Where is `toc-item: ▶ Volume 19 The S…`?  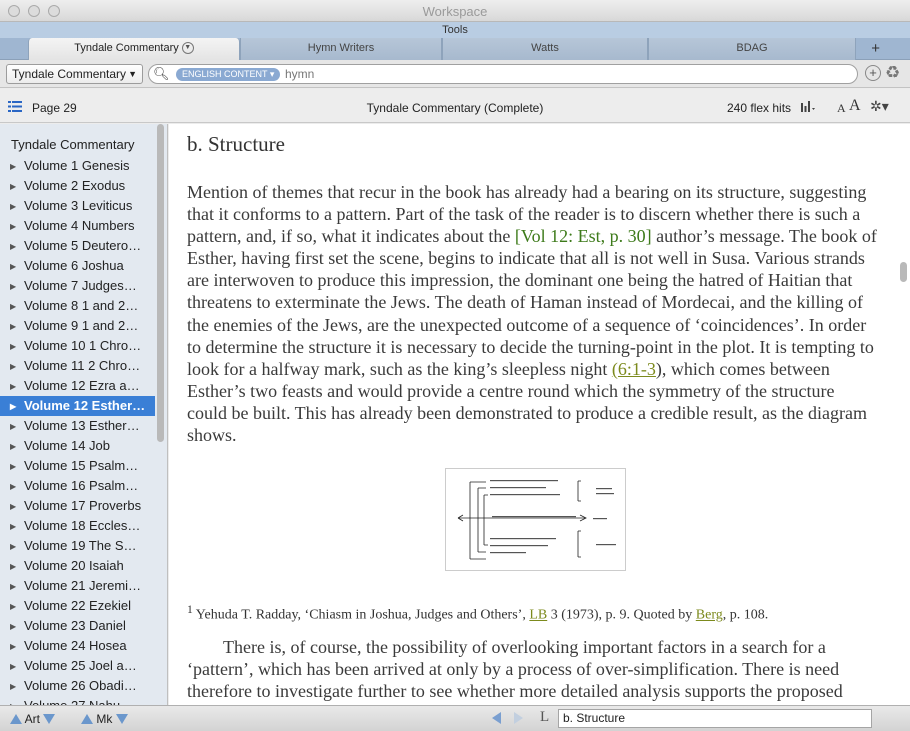 toc-item: ▶ Volume 19 The S… is located at coordinates (77, 546).